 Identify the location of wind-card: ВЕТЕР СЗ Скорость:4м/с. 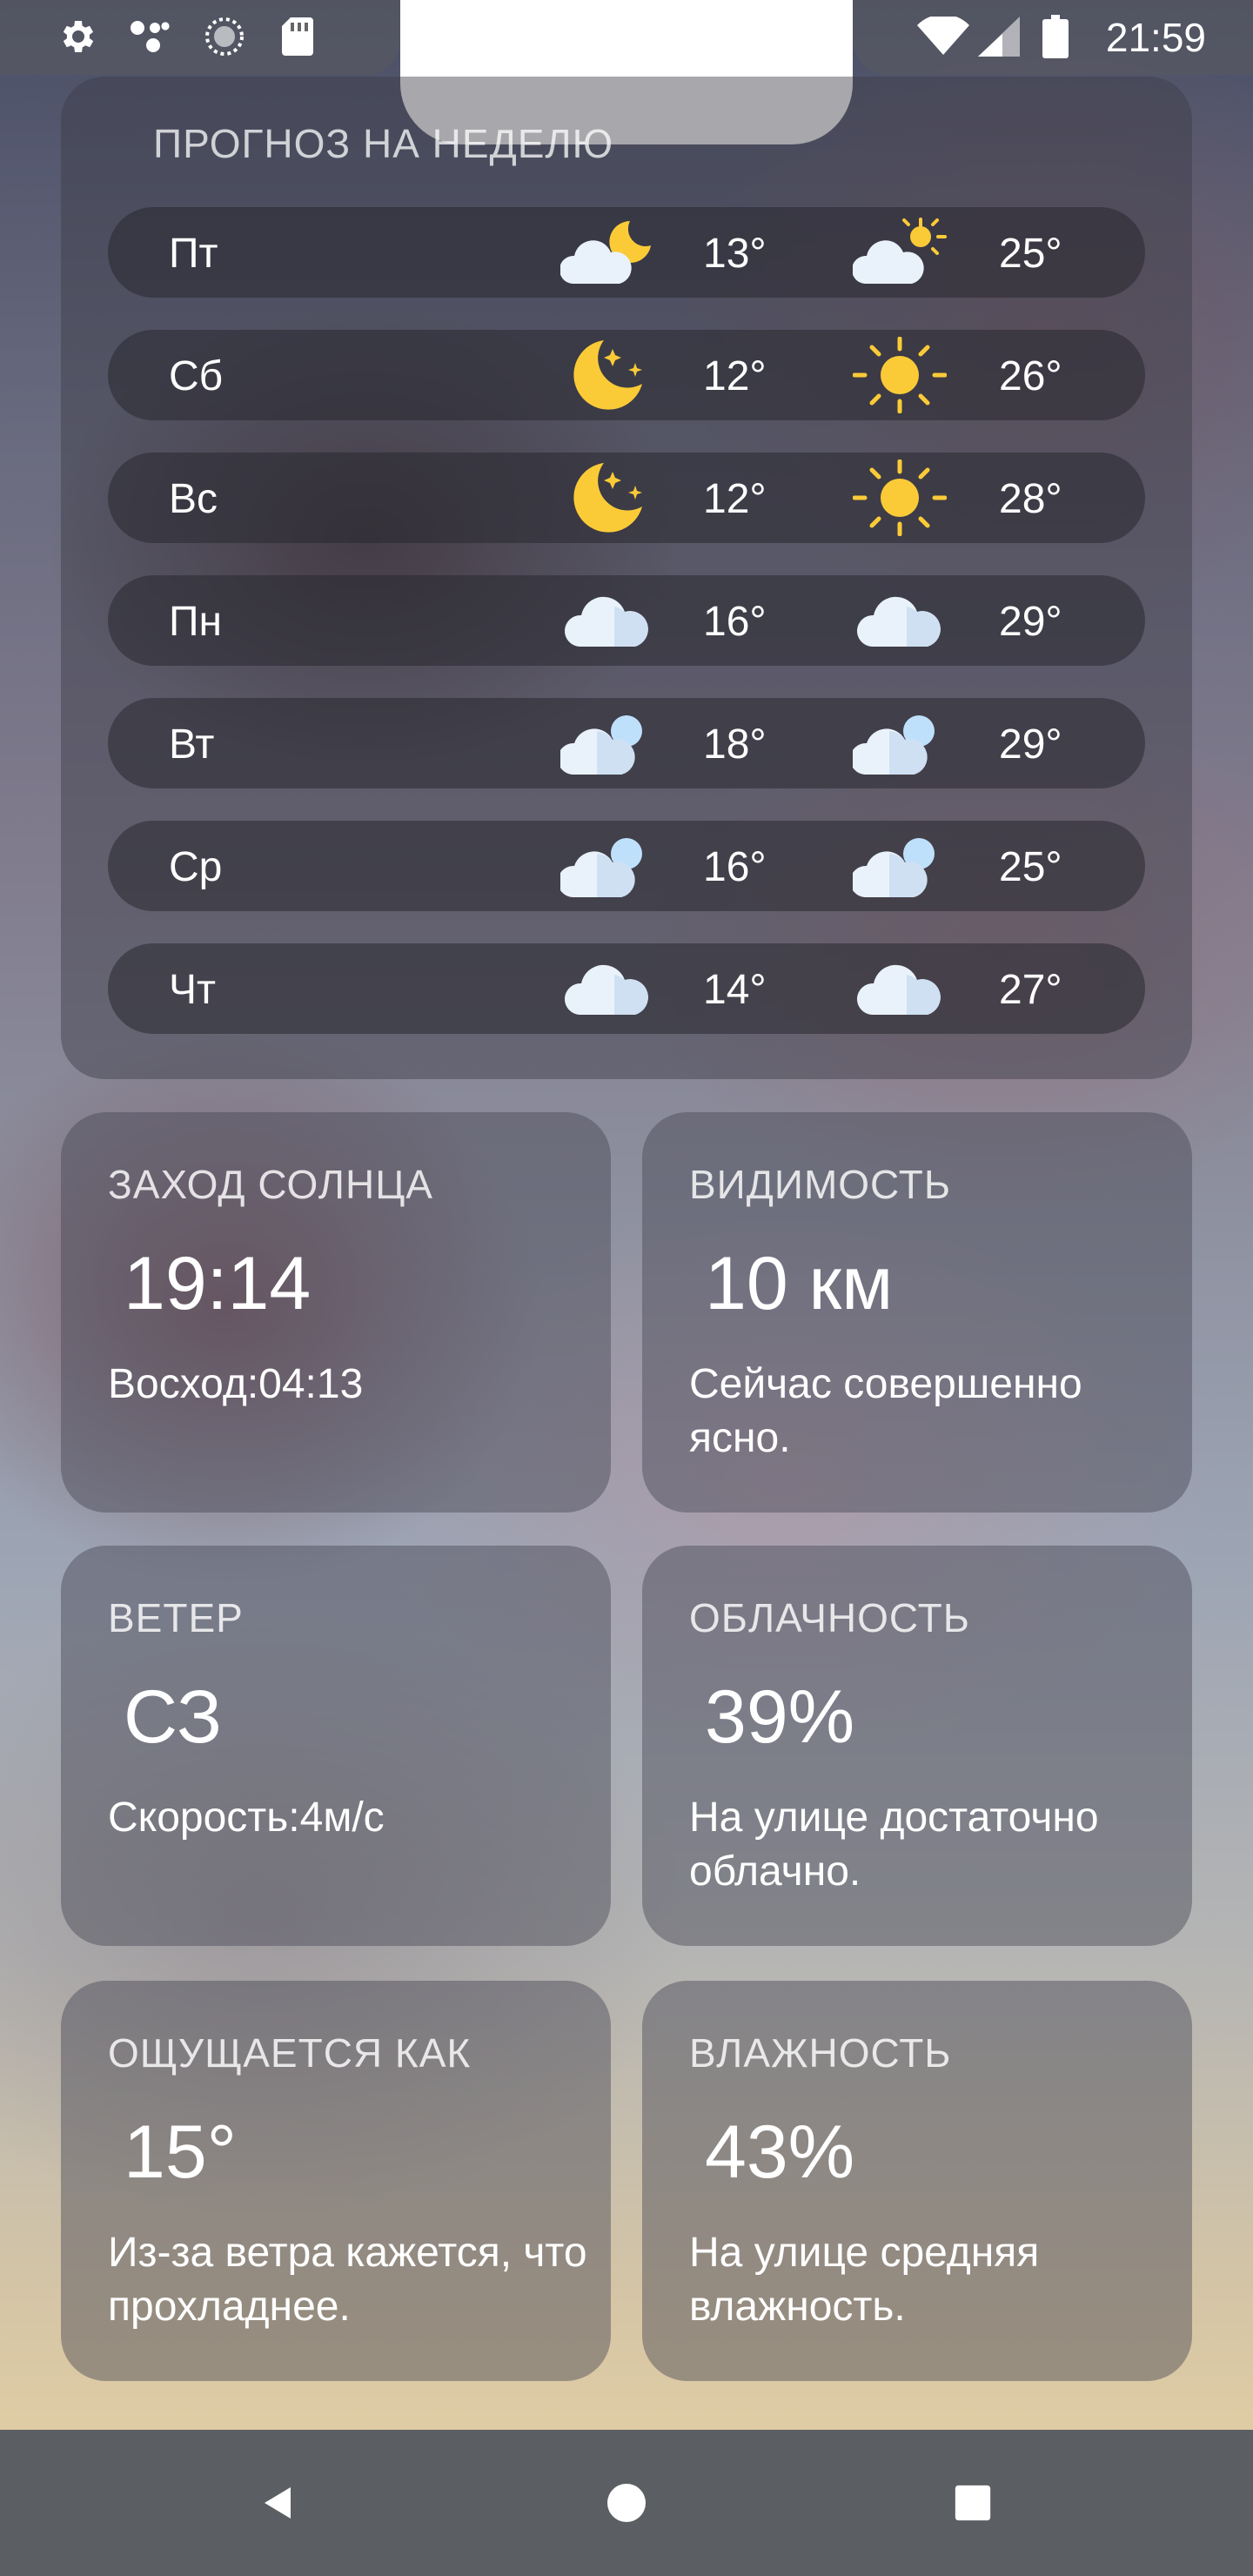
(336, 1746).